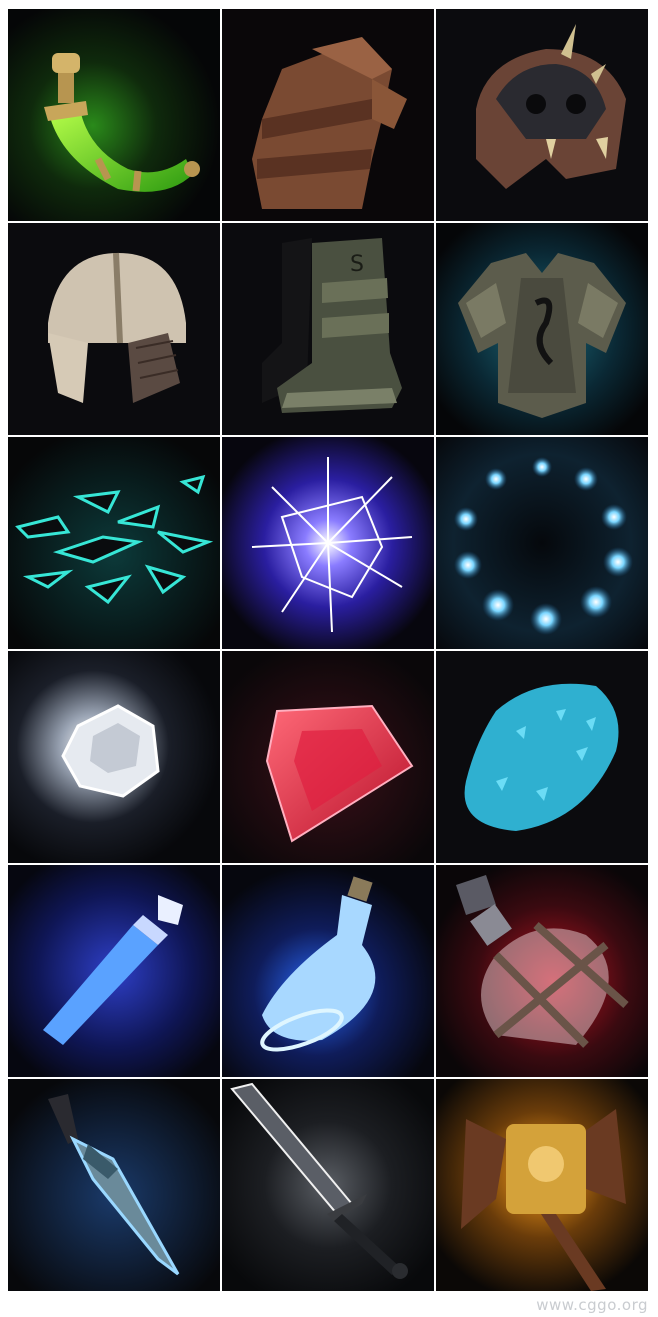  Describe the element at coordinates (114, 971) in the screenshot. I see `blue-crystal-vial-icon` at that location.